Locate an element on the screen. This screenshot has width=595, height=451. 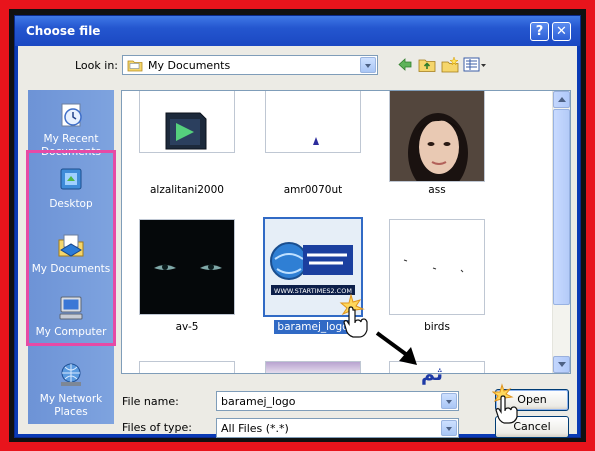
filename-label: File name: is located at coordinates (150, 401).